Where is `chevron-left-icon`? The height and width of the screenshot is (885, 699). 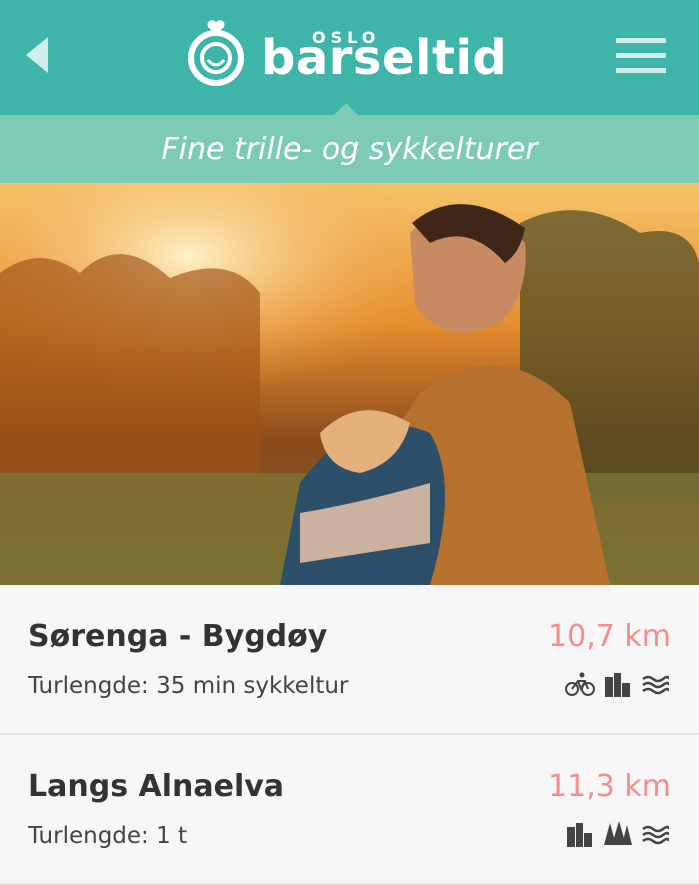
chevron-left-icon is located at coordinates (38, 55).